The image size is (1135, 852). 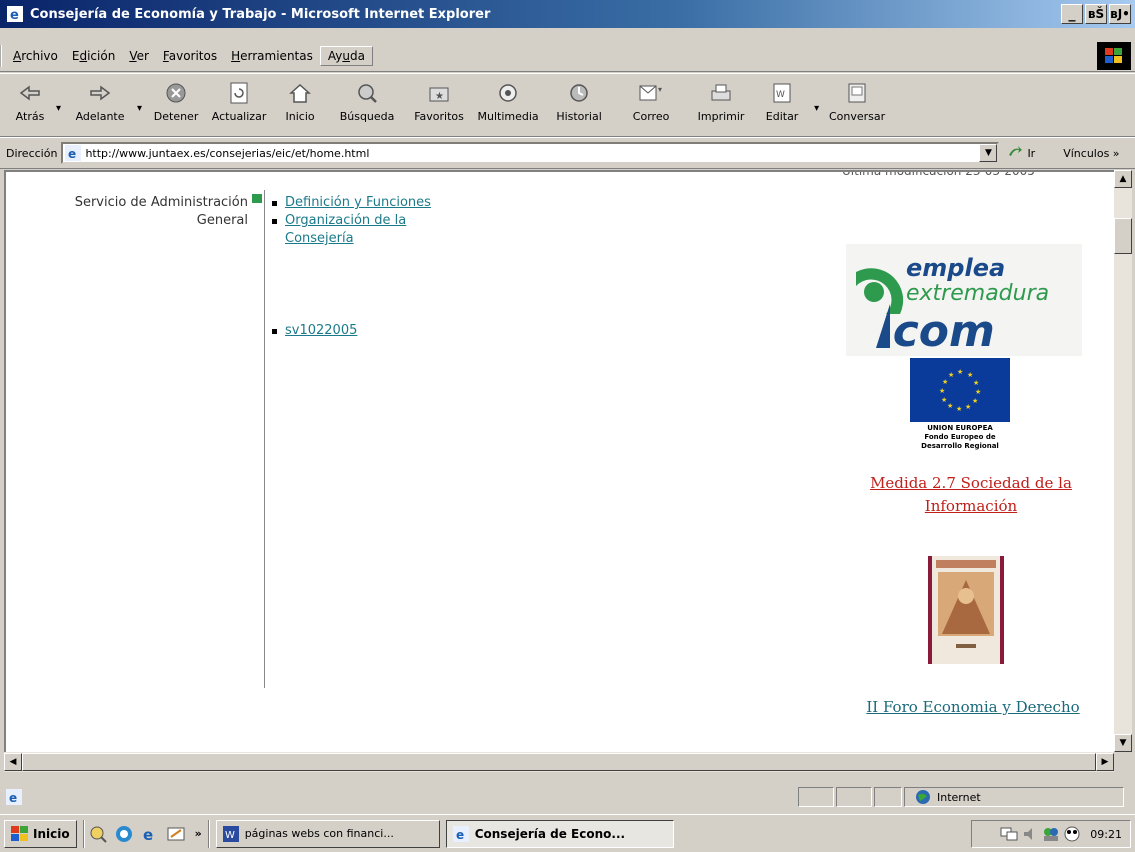 What do you see at coordinates (161, 211) in the screenshot?
I see `service-title: Servicio de Administración General` at bounding box center [161, 211].